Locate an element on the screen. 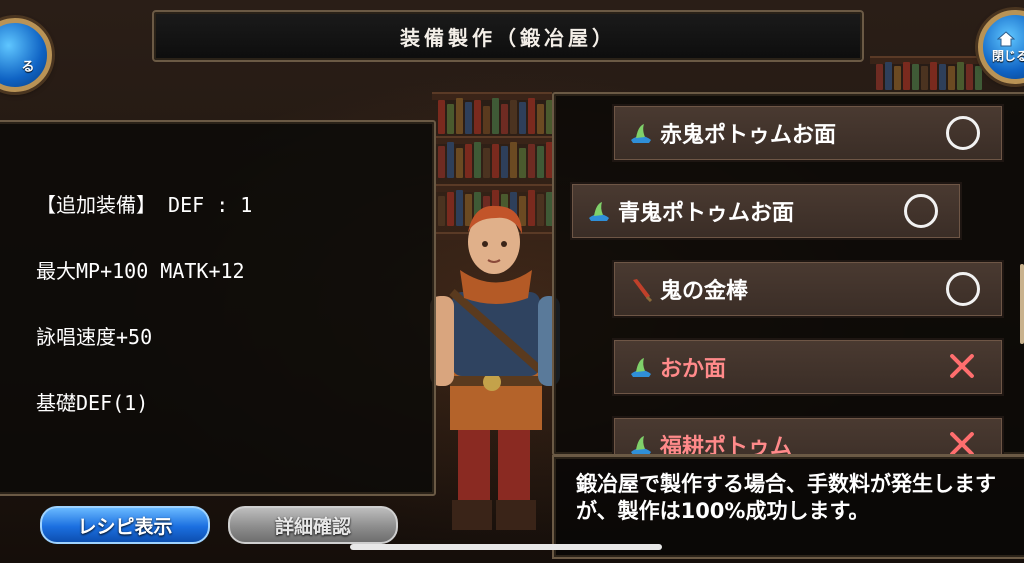 Image resolution: width=1024 pixels, height=563 pixels. club-icon is located at coordinates (643, 290).